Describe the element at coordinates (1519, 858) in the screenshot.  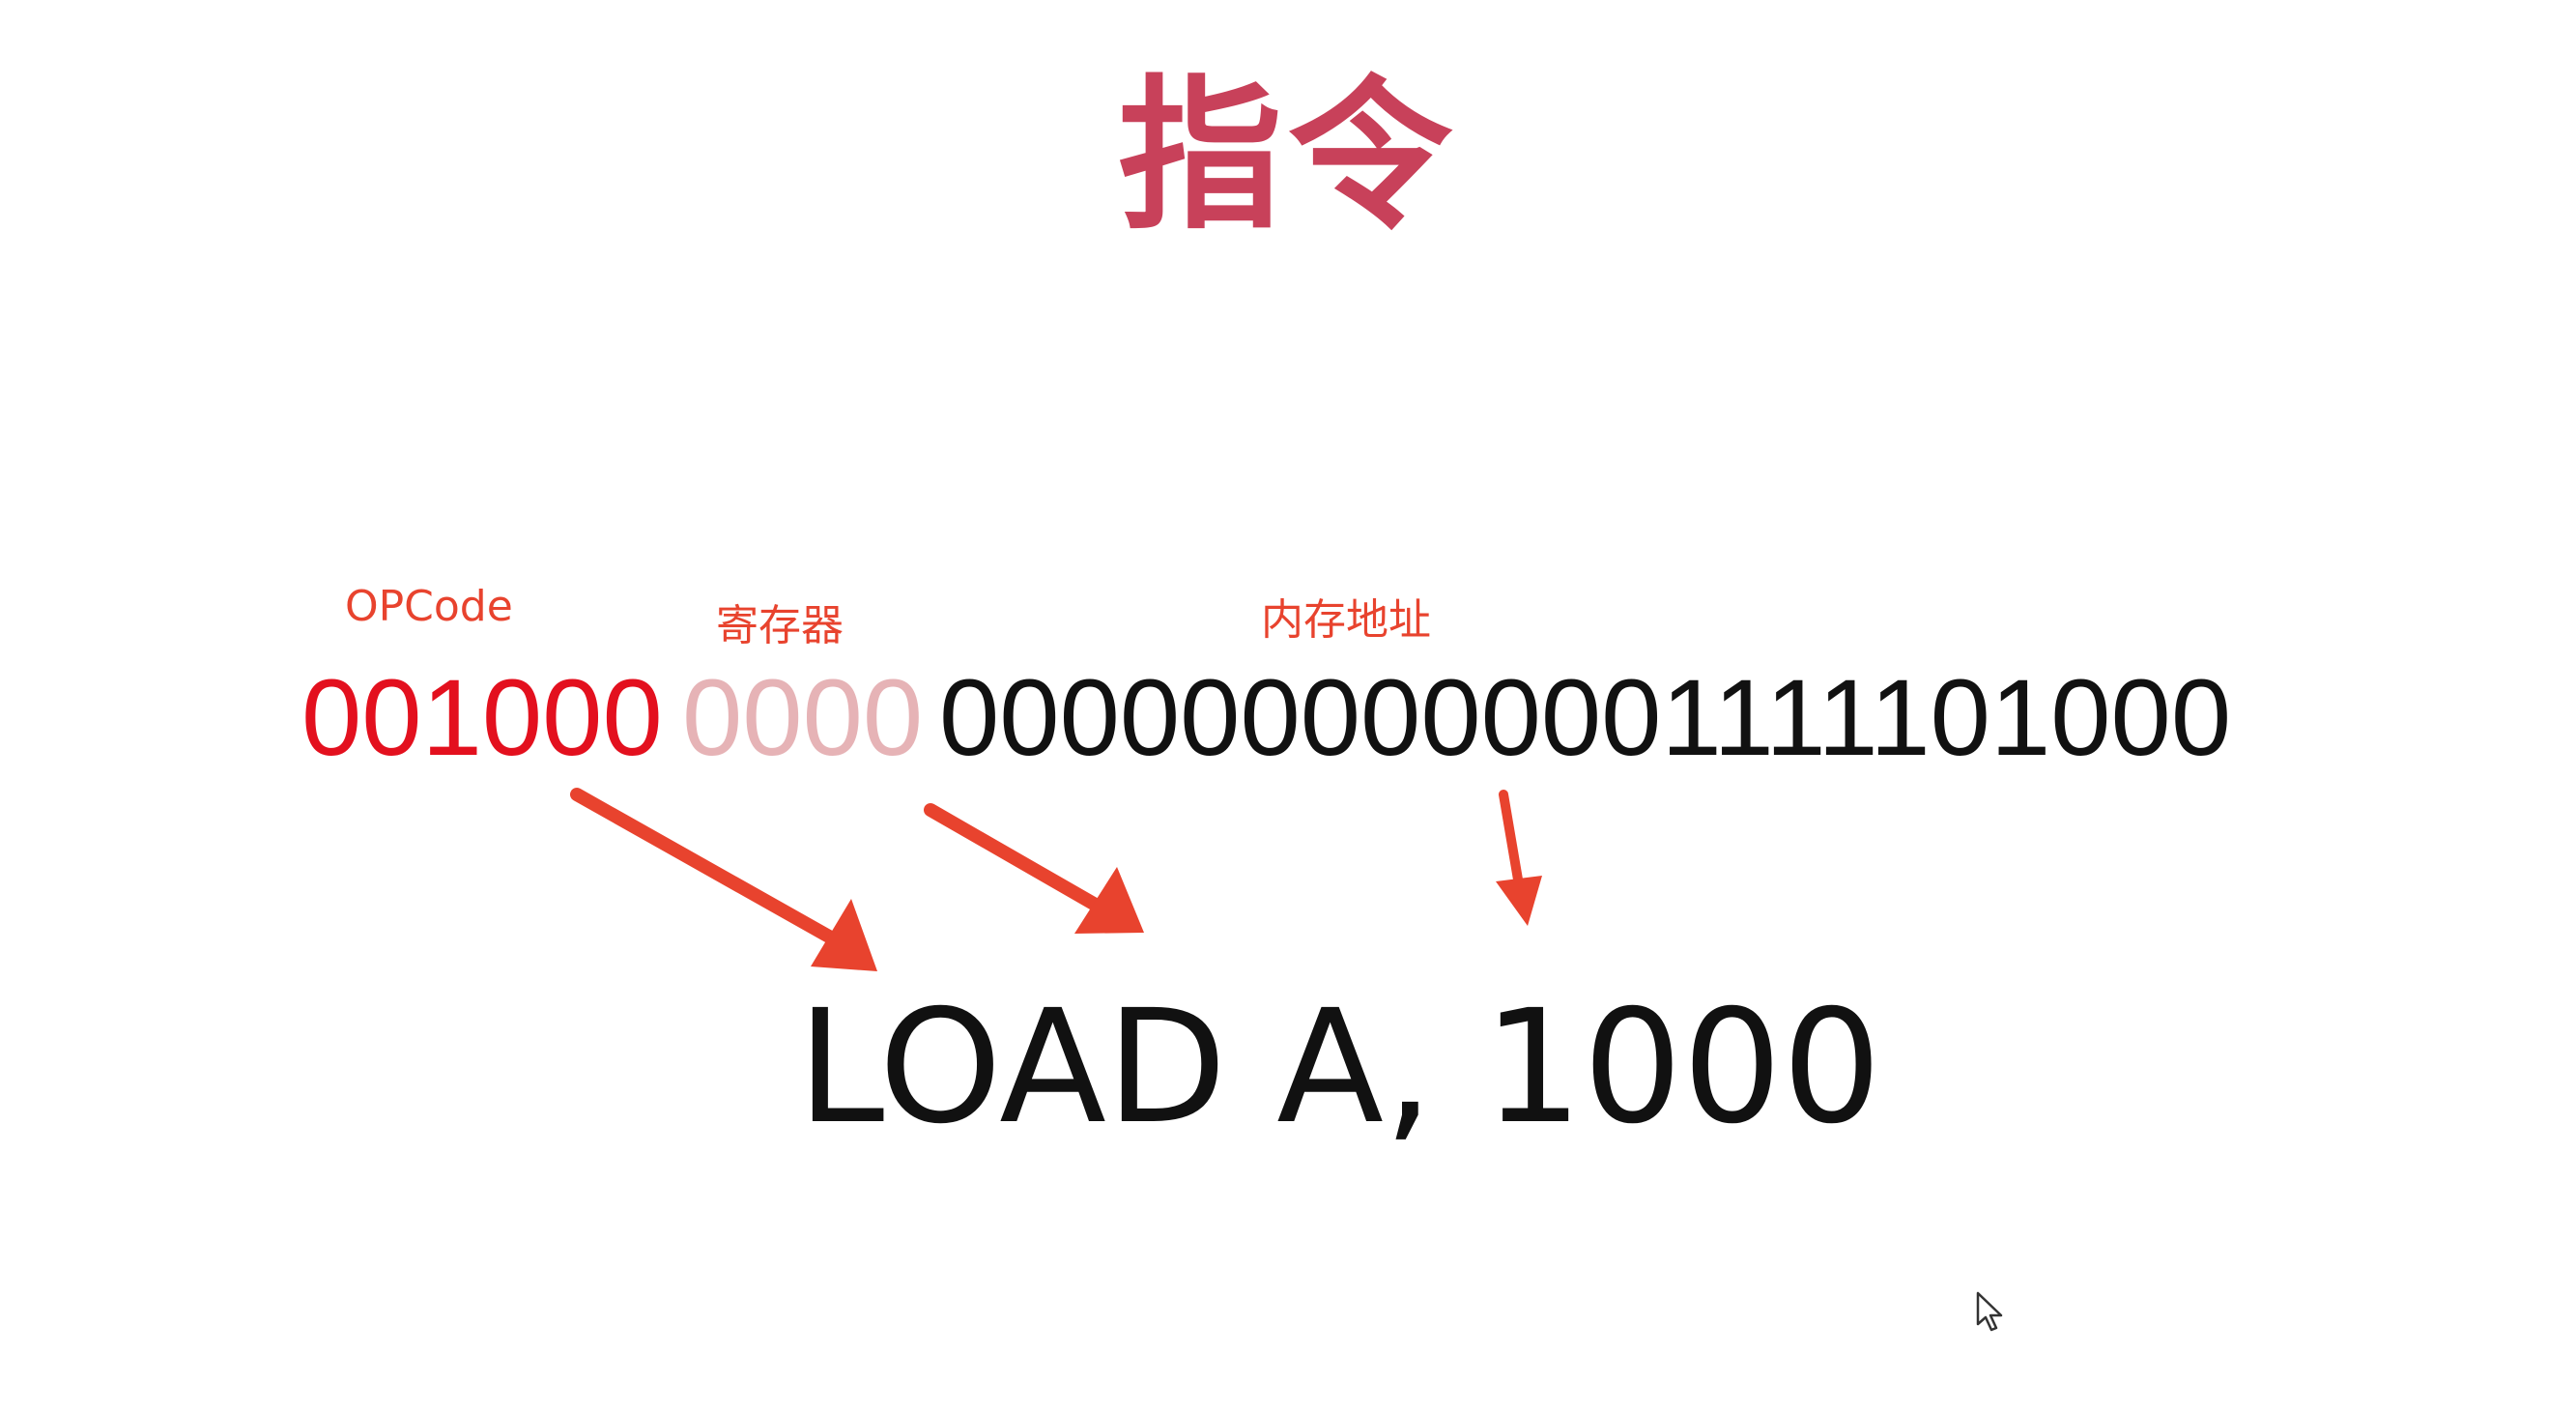
I see `memory-address-arrow` at that location.